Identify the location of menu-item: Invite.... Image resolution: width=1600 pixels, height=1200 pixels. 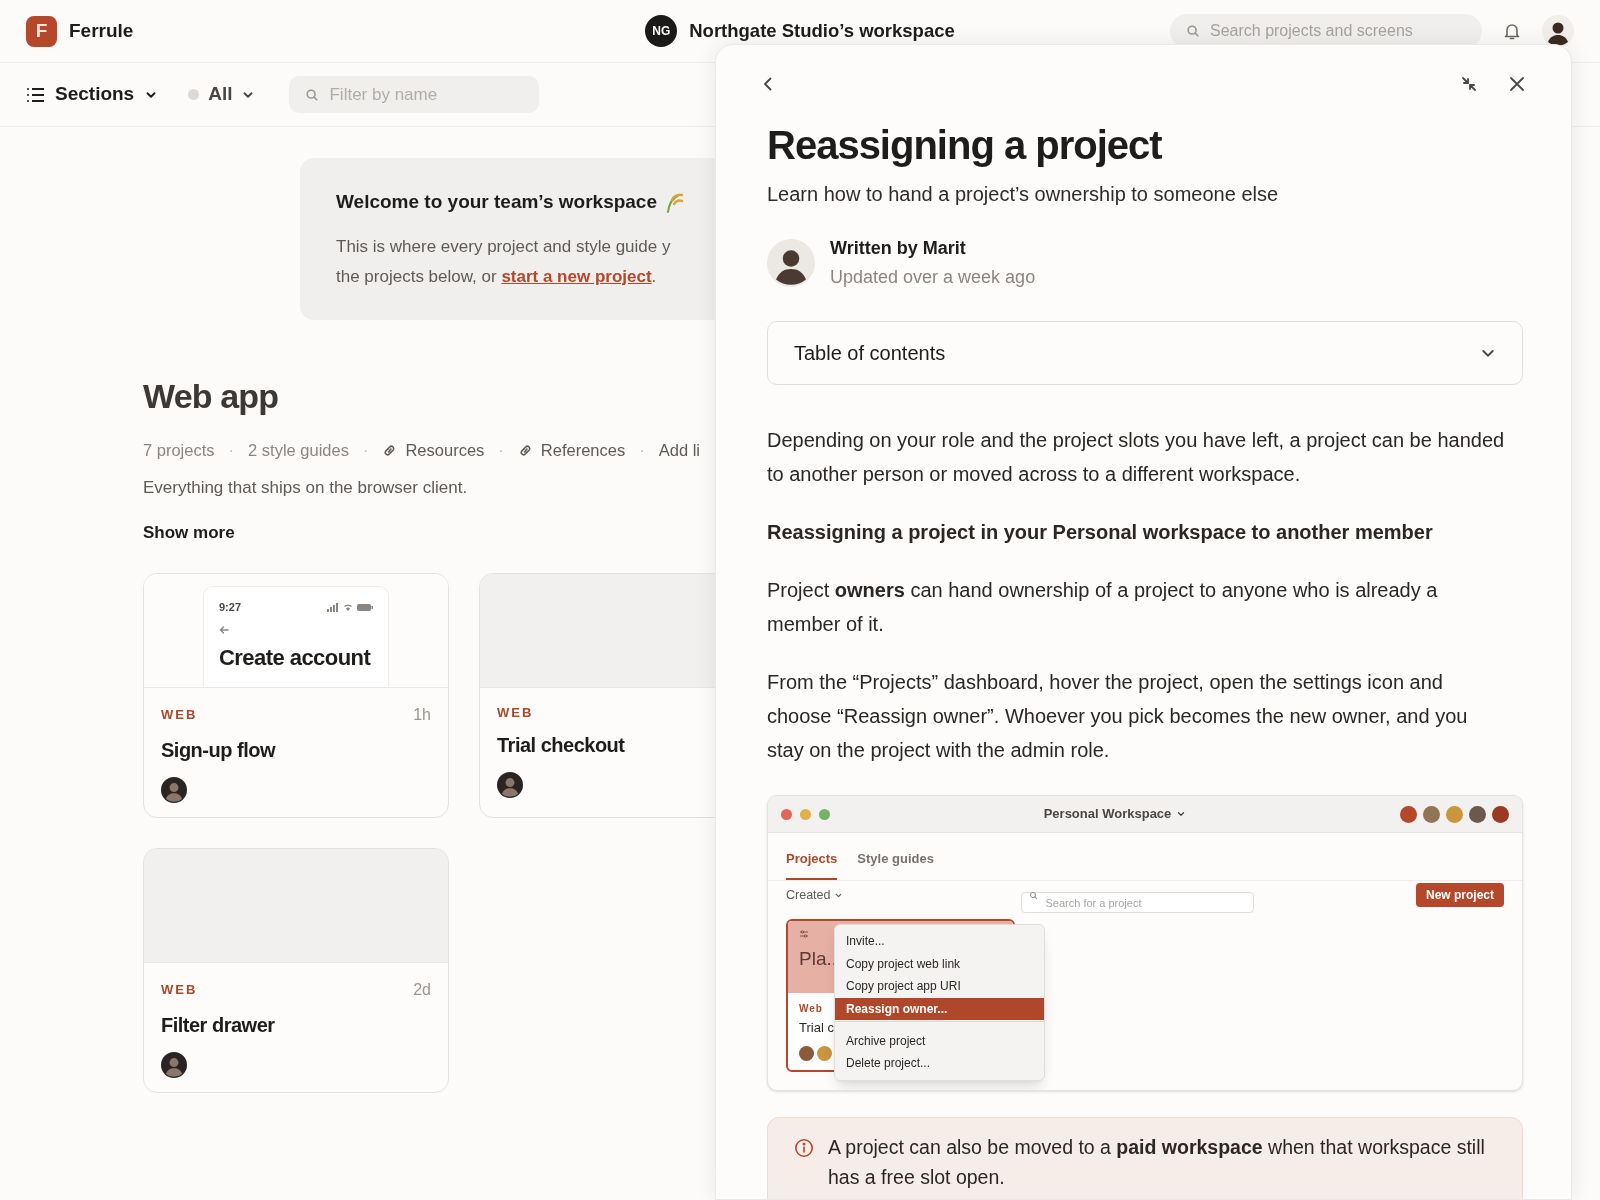
(939, 941).